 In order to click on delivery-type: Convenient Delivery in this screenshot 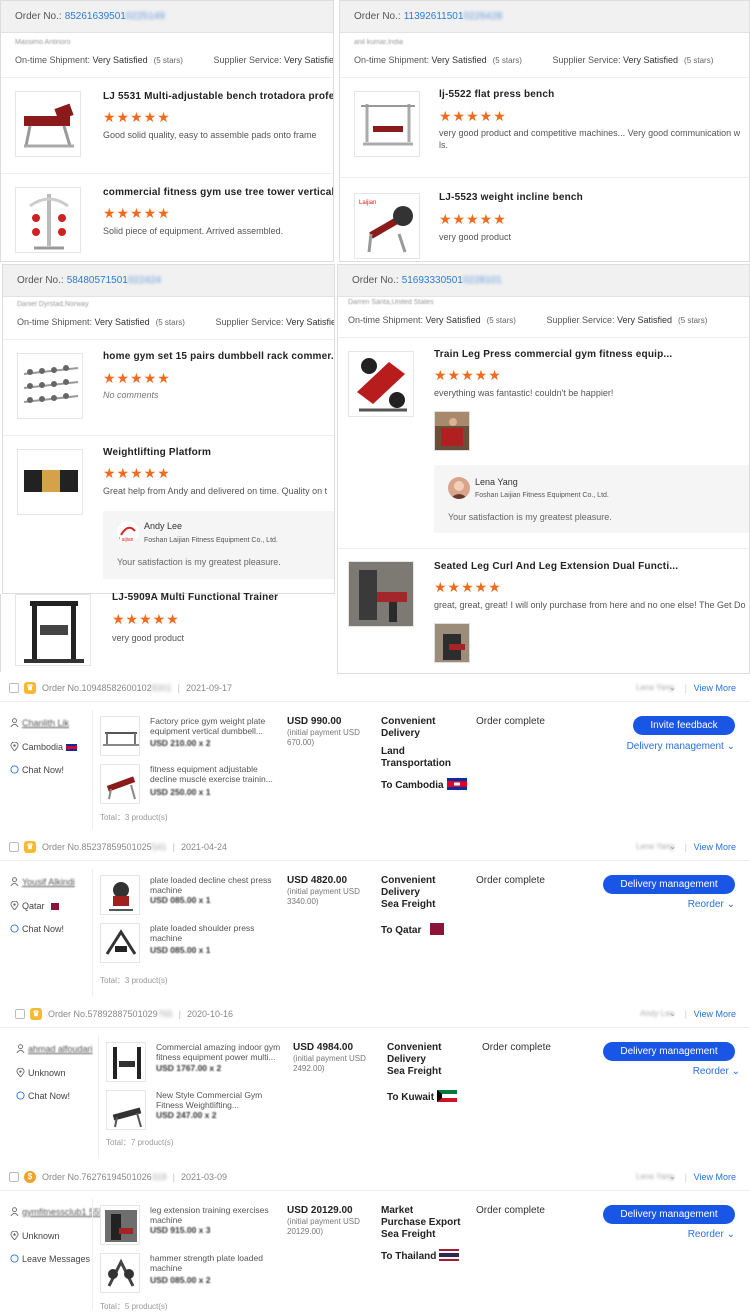, I will do `click(408, 727)`.